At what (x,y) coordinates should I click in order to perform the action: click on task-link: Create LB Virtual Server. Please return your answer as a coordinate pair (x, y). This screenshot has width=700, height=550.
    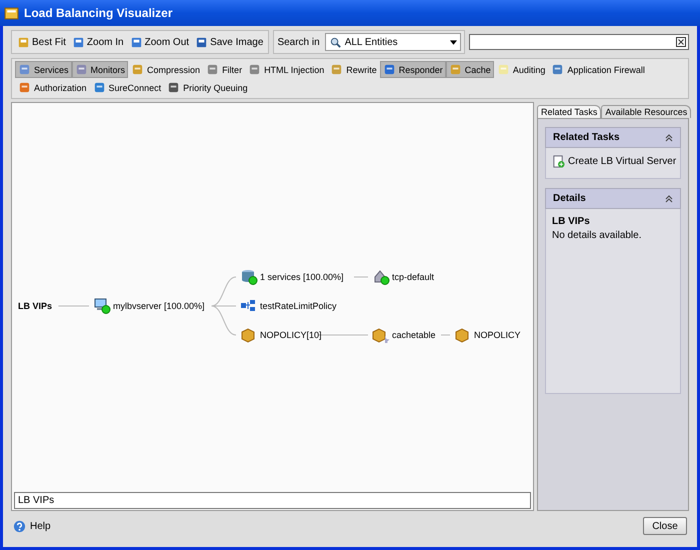
    Looking at the image, I should click on (614, 161).